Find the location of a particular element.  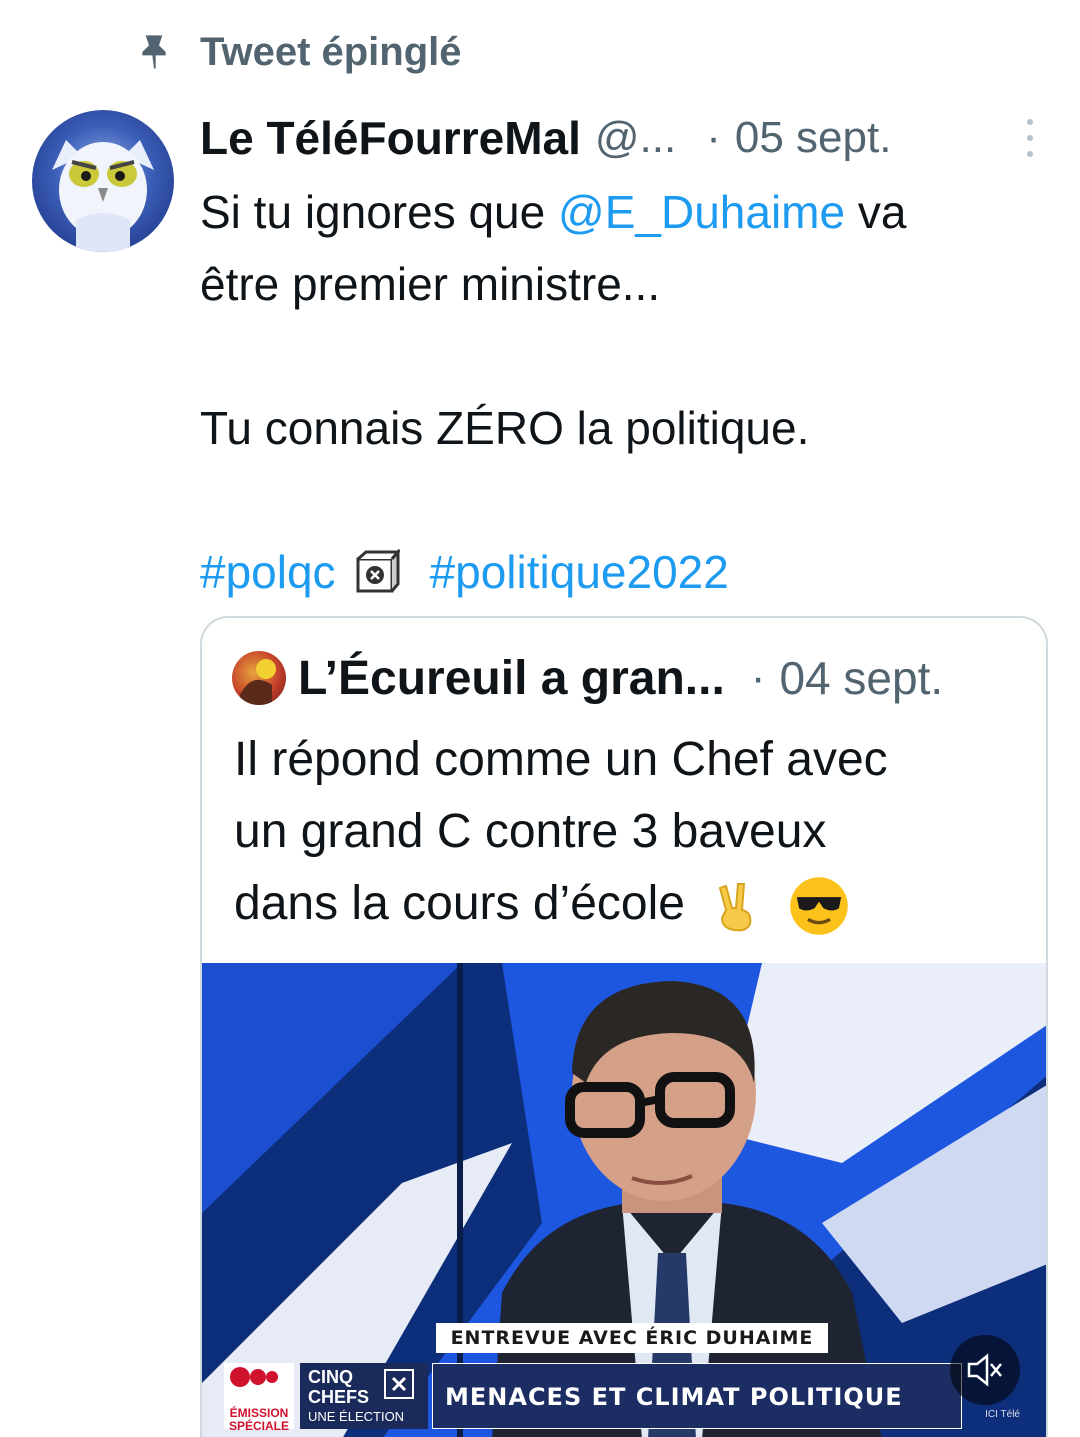

ballot-box-icon is located at coordinates (378, 571).